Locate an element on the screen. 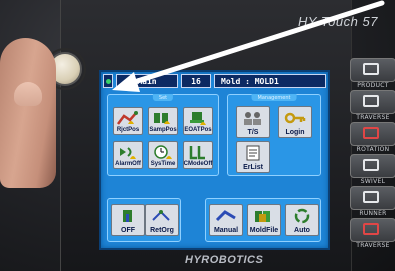 The width and height of the screenshot is (395, 271). brand-label-bottom: HYROBOTICS is located at coordinates (224, 260).